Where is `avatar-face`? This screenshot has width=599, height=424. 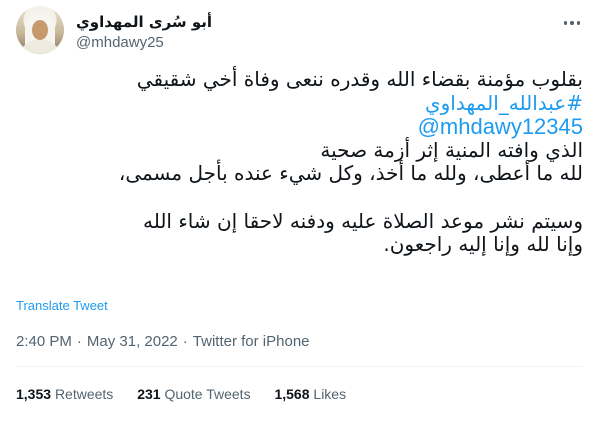
avatar-face is located at coordinates (40, 30).